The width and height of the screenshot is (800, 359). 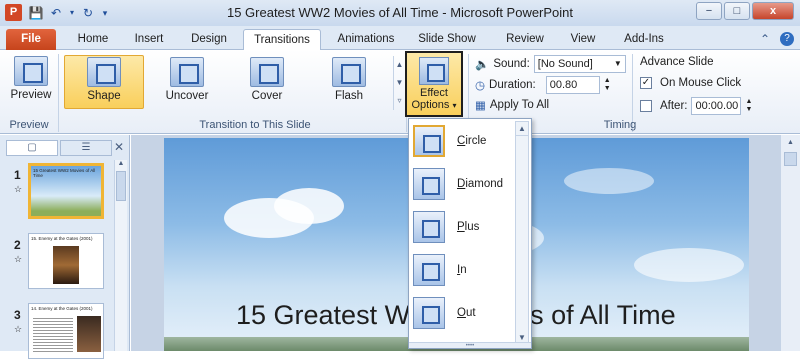 I want to click on transition-flash: Flash, so click(x=349, y=79).